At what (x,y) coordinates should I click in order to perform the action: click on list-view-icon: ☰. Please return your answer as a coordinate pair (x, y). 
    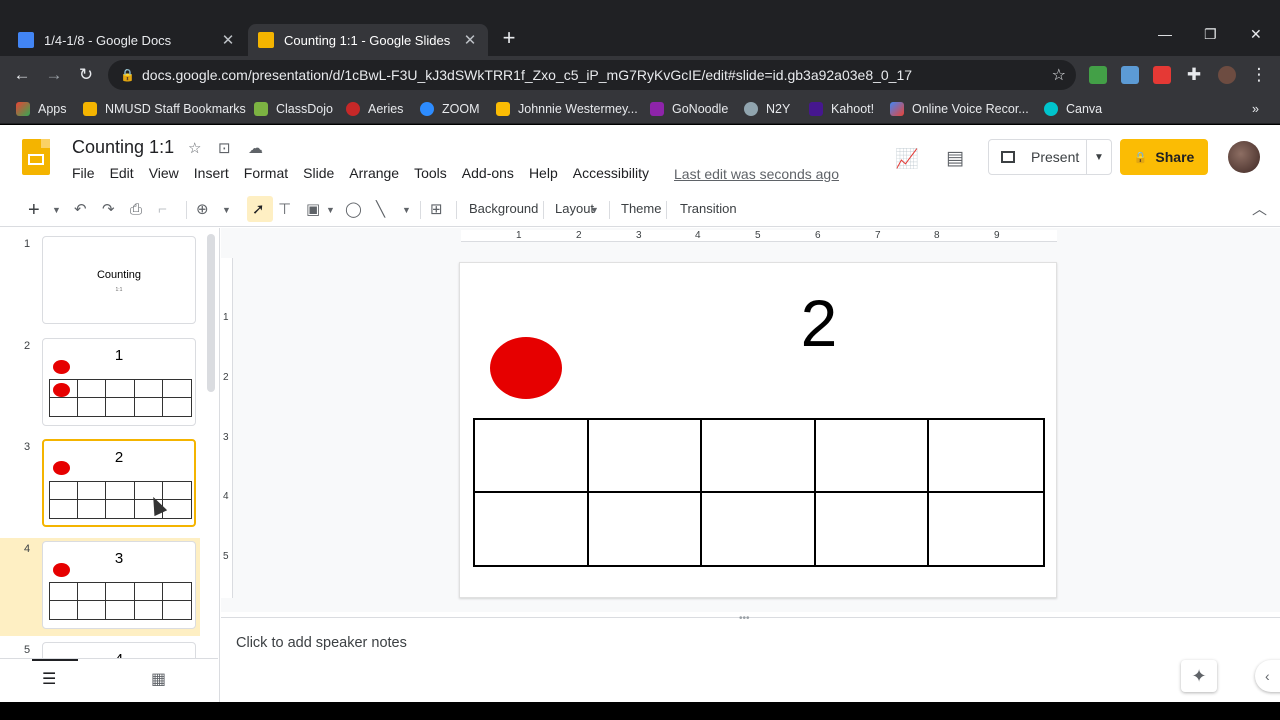
    Looking at the image, I should click on (49, 680).